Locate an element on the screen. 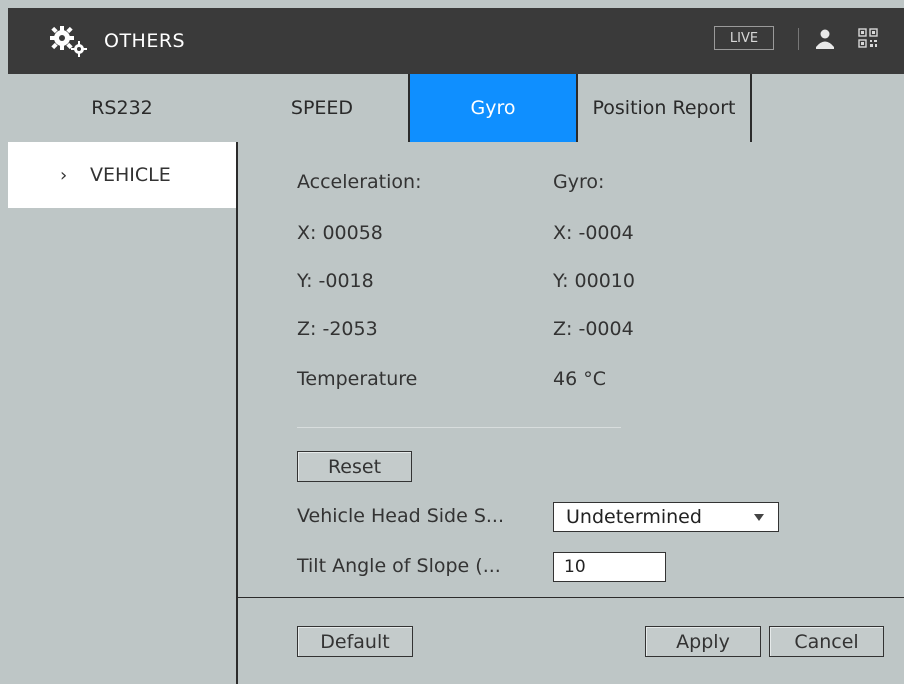 Image resolution: width=904 pixels, height=684 pixels. tab-label: RS232 is located at coordinates (122, 108).